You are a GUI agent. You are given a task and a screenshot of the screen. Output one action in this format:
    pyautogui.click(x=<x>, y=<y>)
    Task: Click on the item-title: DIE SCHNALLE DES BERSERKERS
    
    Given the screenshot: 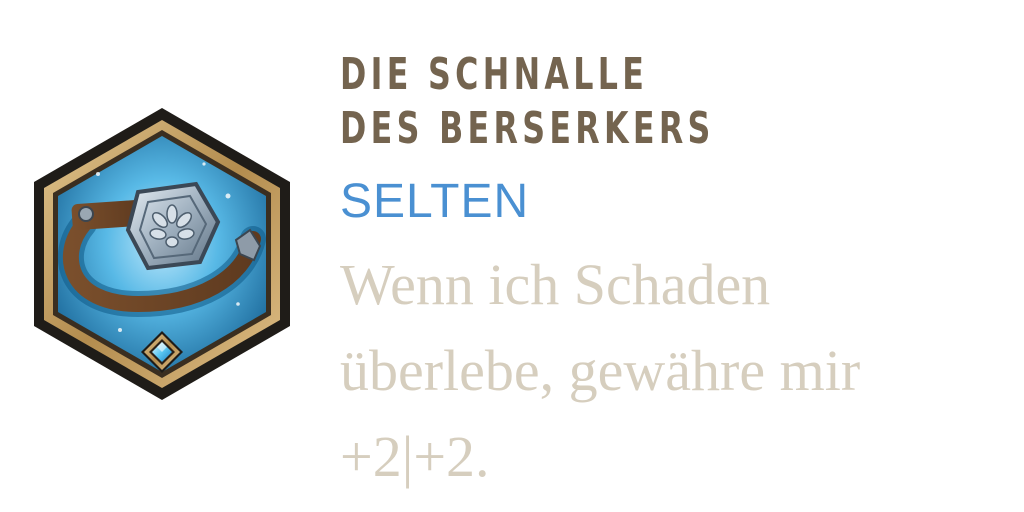 What is the action you would take?
    pyautogui.click(x=527, y=101)
    